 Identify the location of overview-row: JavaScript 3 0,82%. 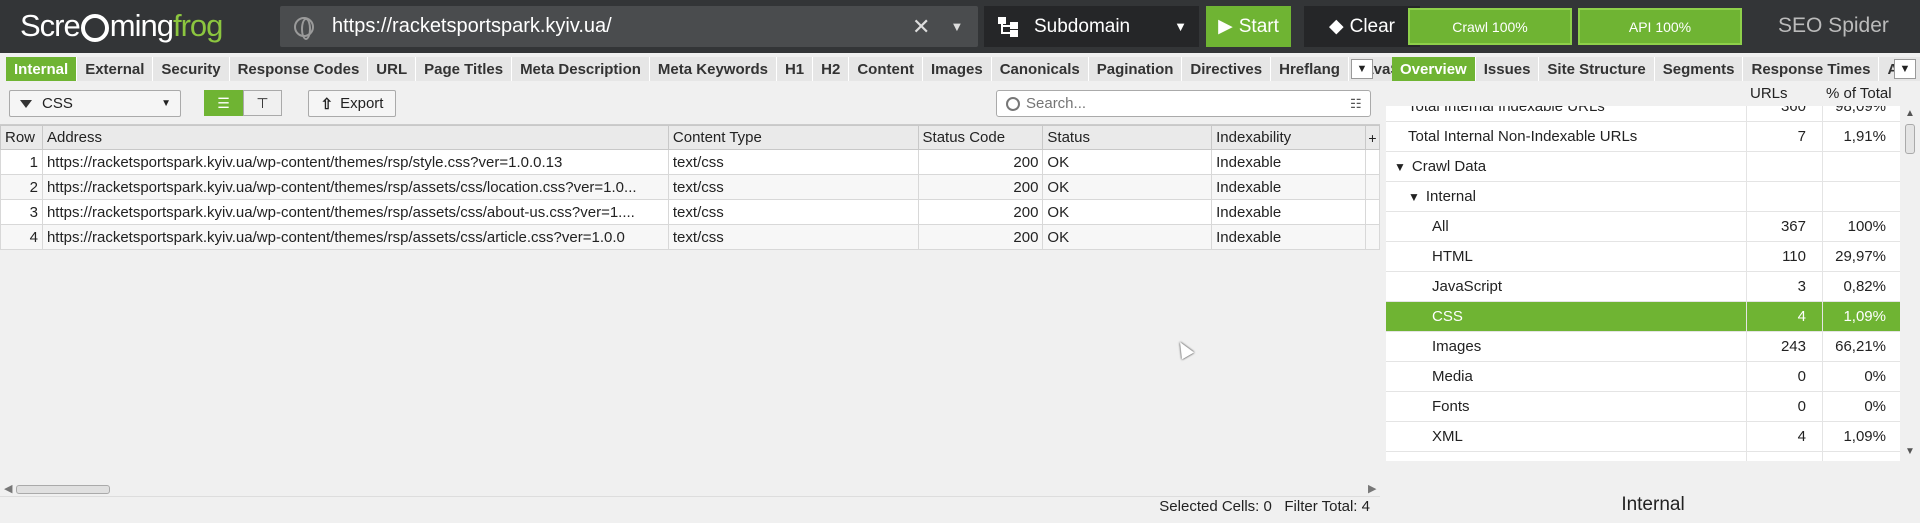
(1643, 287).